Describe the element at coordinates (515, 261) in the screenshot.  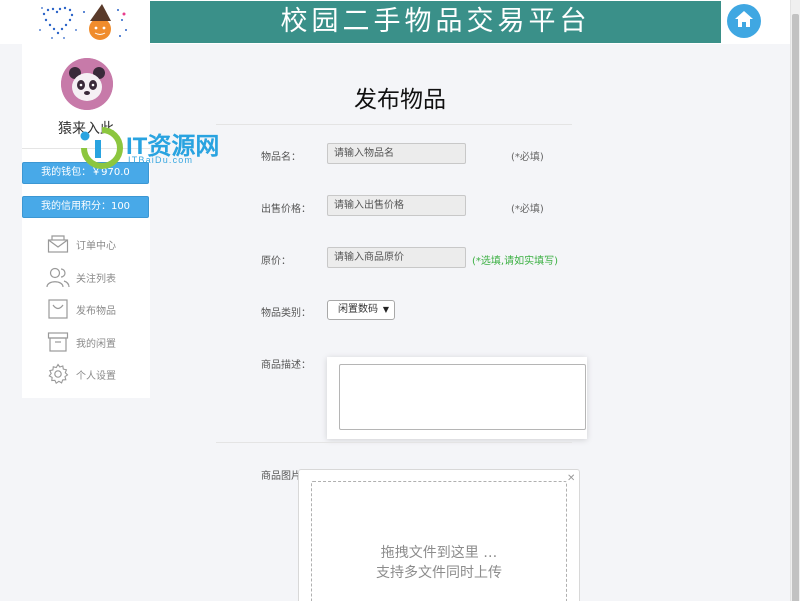
I see `original-price-optional-hint: (*选填,请如实填写)` at that location.